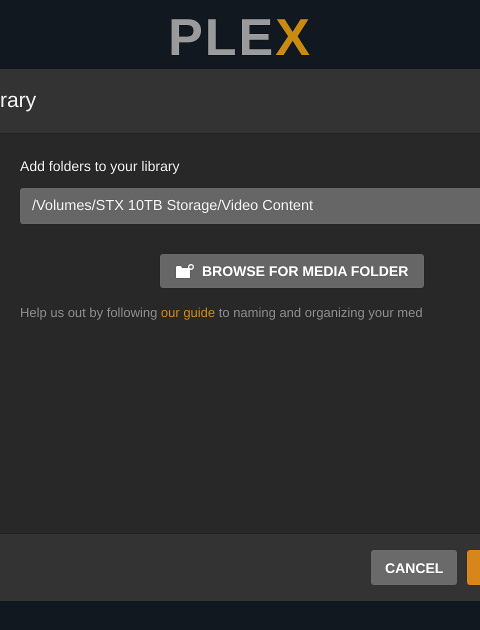  Describe the element at coordinates (414, 567) in the screenshot. I see `cancel-button: CANCEL` at that location.